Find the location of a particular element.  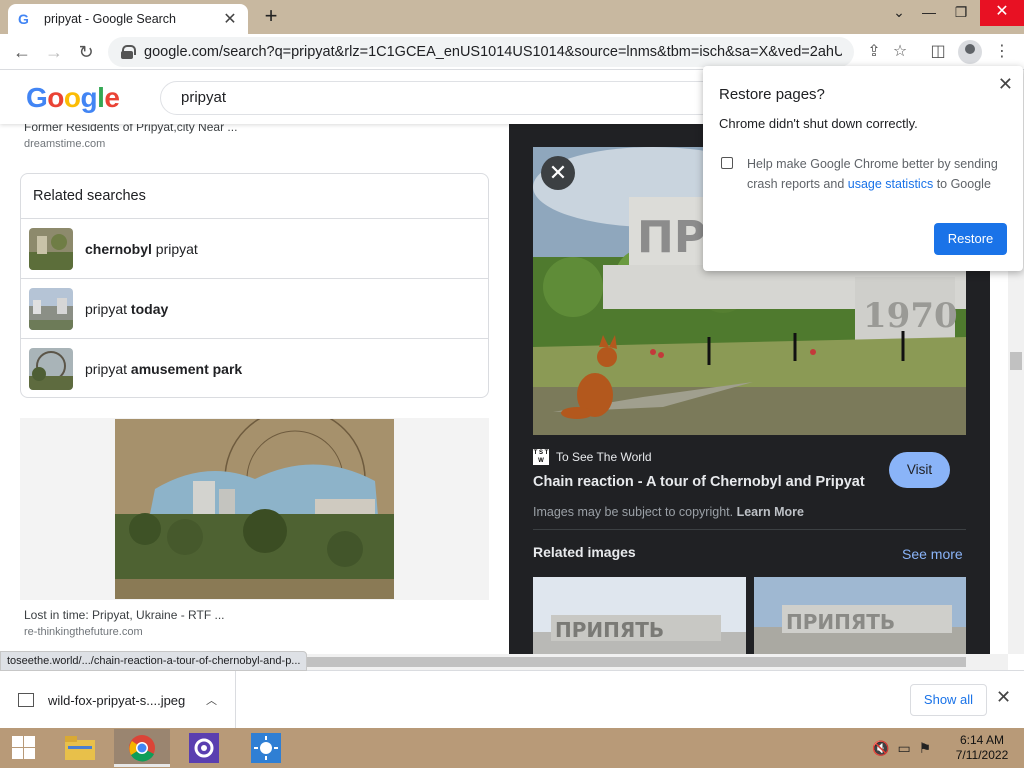

site-logo-icon: T S T W is located at coordinates (541, 457).